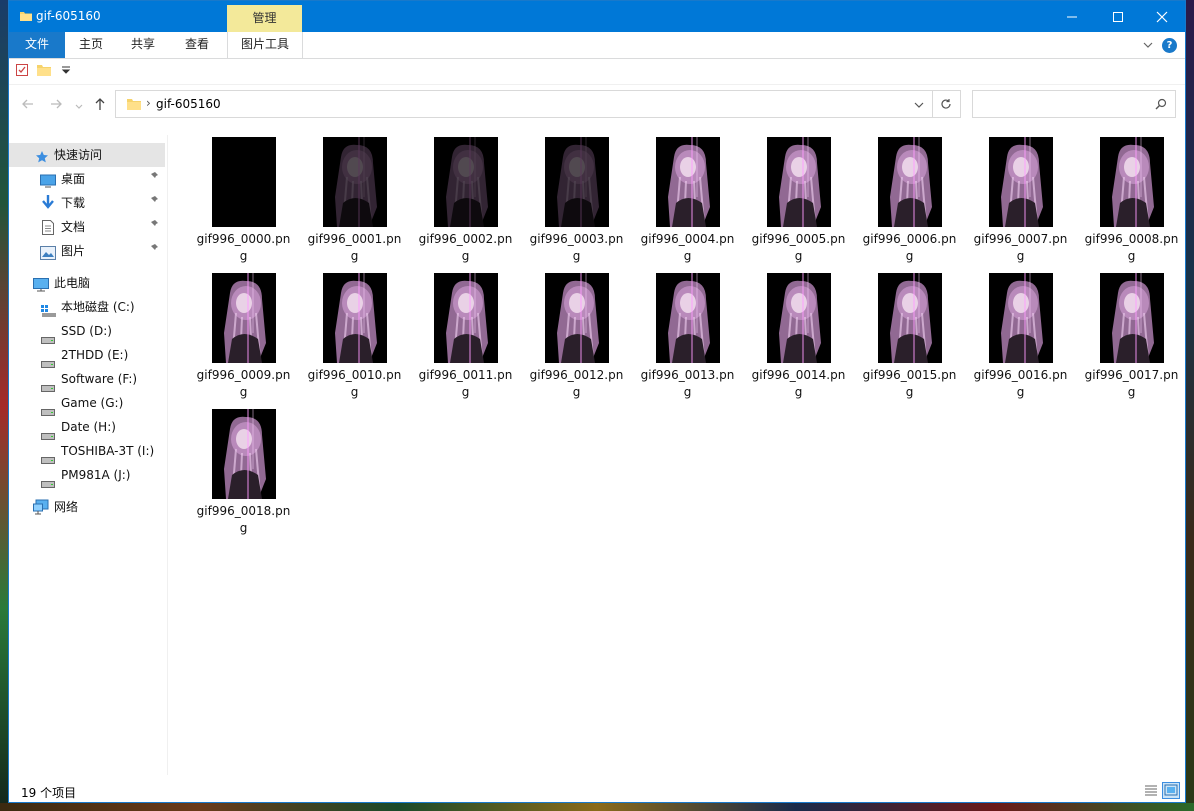  I want to click on tab-view: 查看, so click(197, 45).